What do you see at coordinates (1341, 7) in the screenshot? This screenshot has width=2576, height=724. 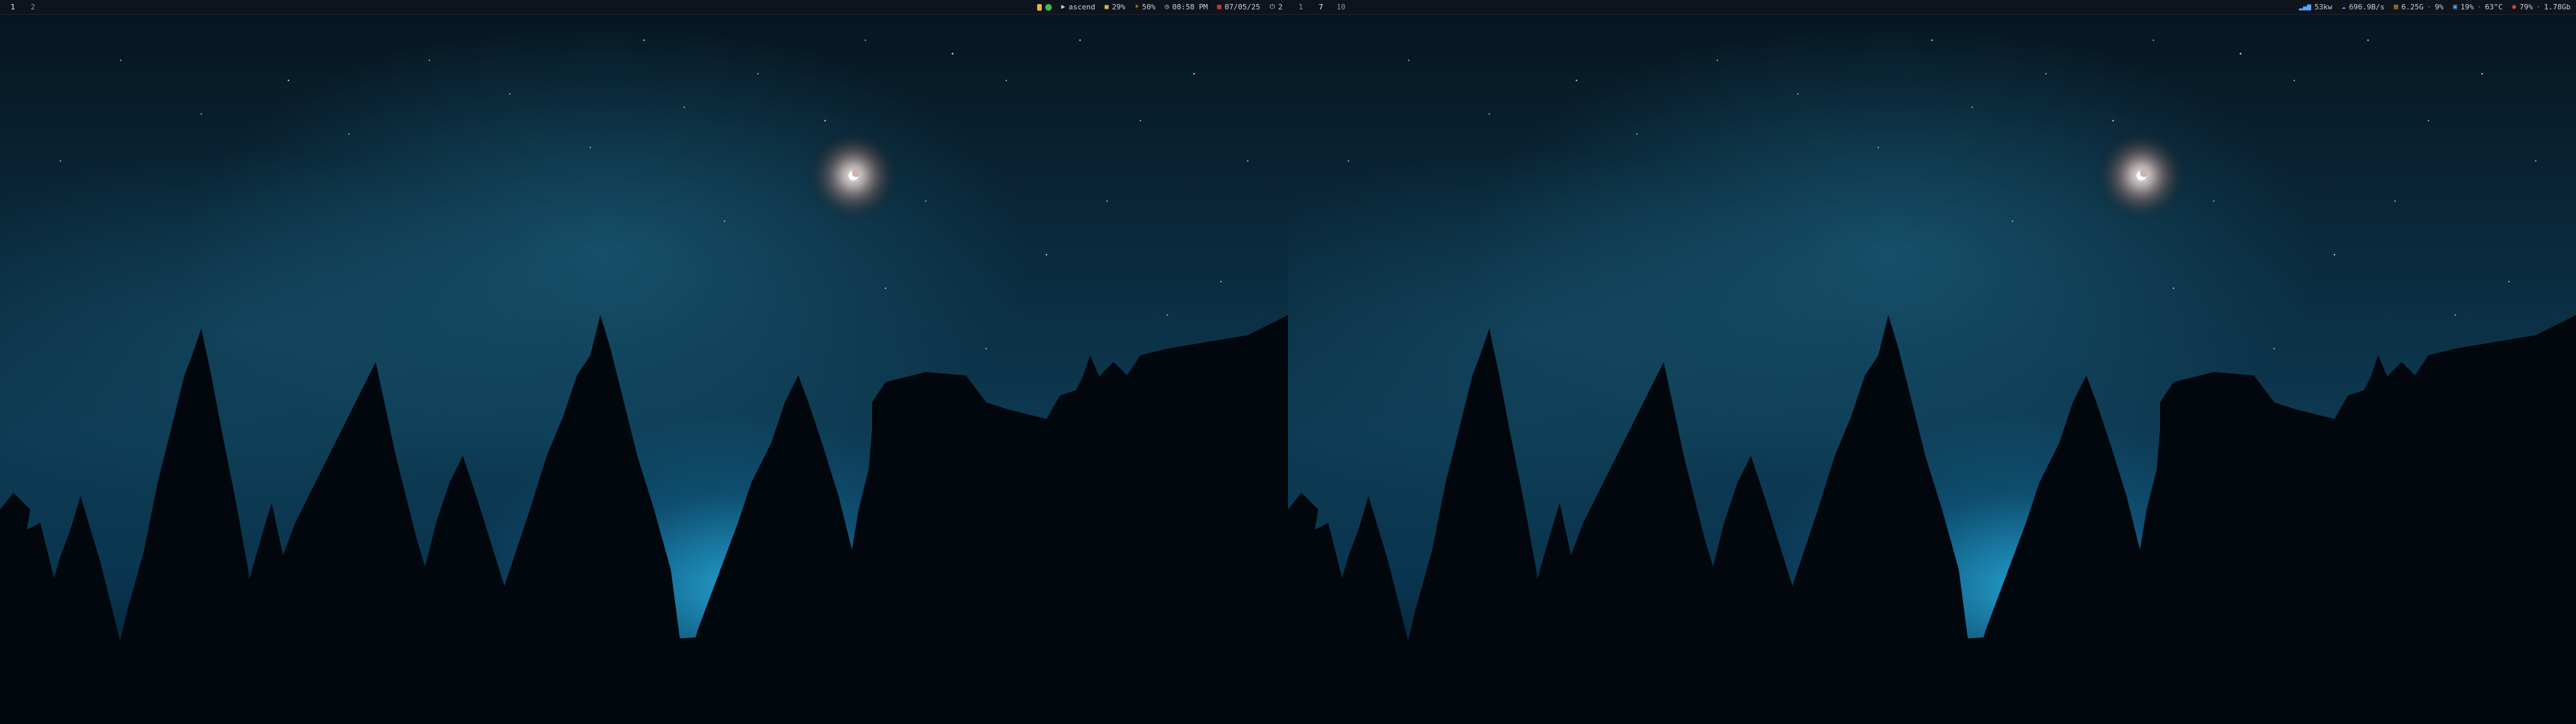 I see `workspace-button: 10` at bounding box center [1341, 7].